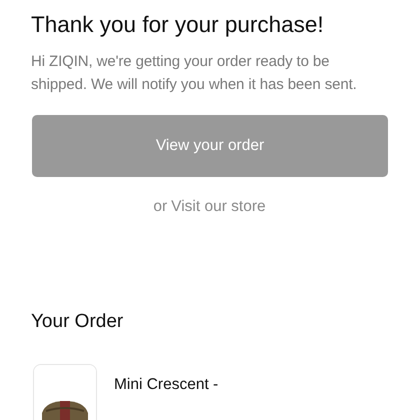 The height and width of the screenshot is (420, 420). What do you see at coordinates (210, 146) in the screenshot?
I see `view-order-button: View your order` at bounding box center [210, 146].